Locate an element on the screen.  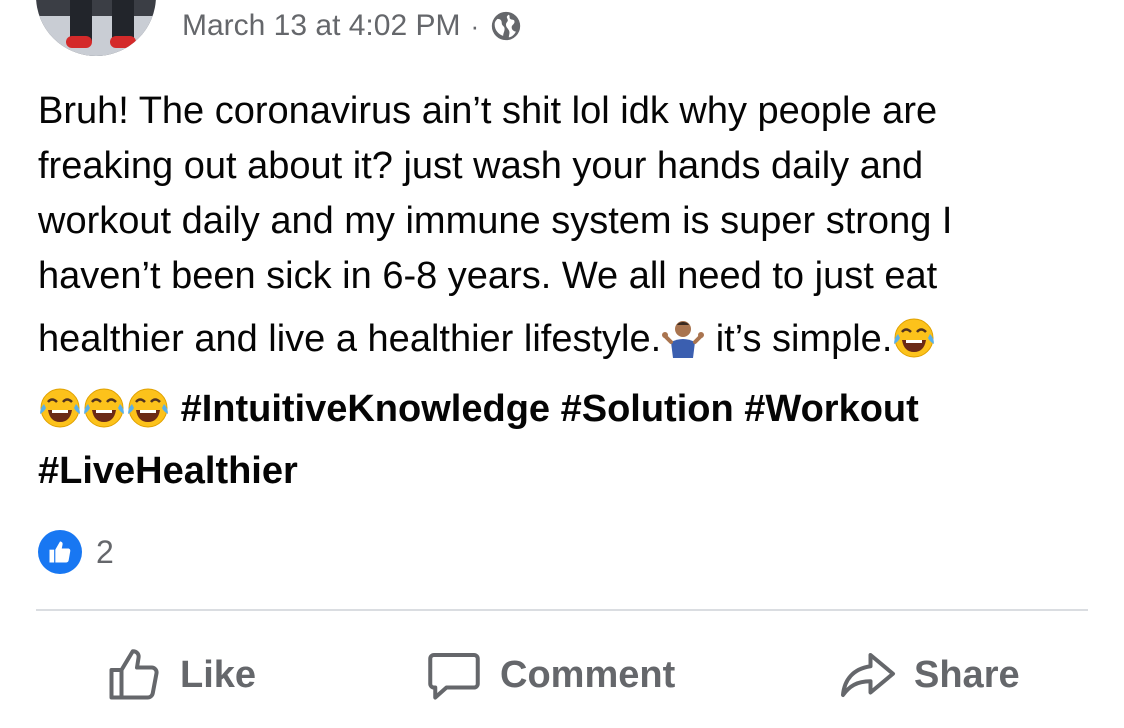
comment-button: Comment is located at coordinates (549, 675).